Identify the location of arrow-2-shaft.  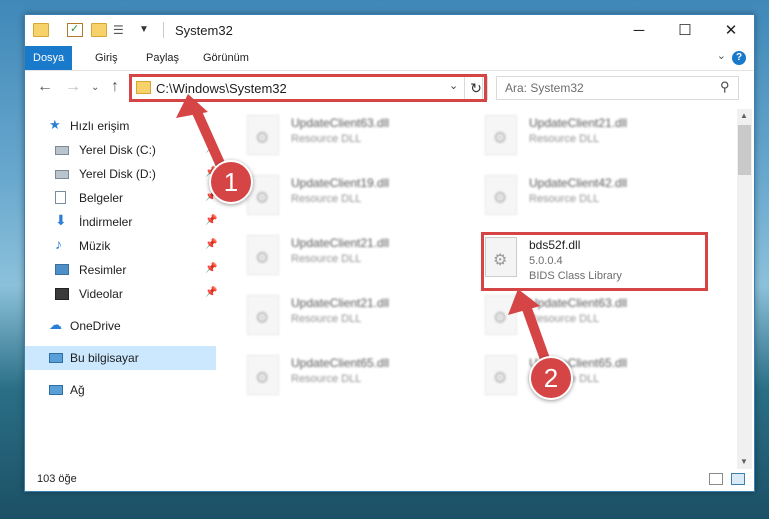
(536, 334).